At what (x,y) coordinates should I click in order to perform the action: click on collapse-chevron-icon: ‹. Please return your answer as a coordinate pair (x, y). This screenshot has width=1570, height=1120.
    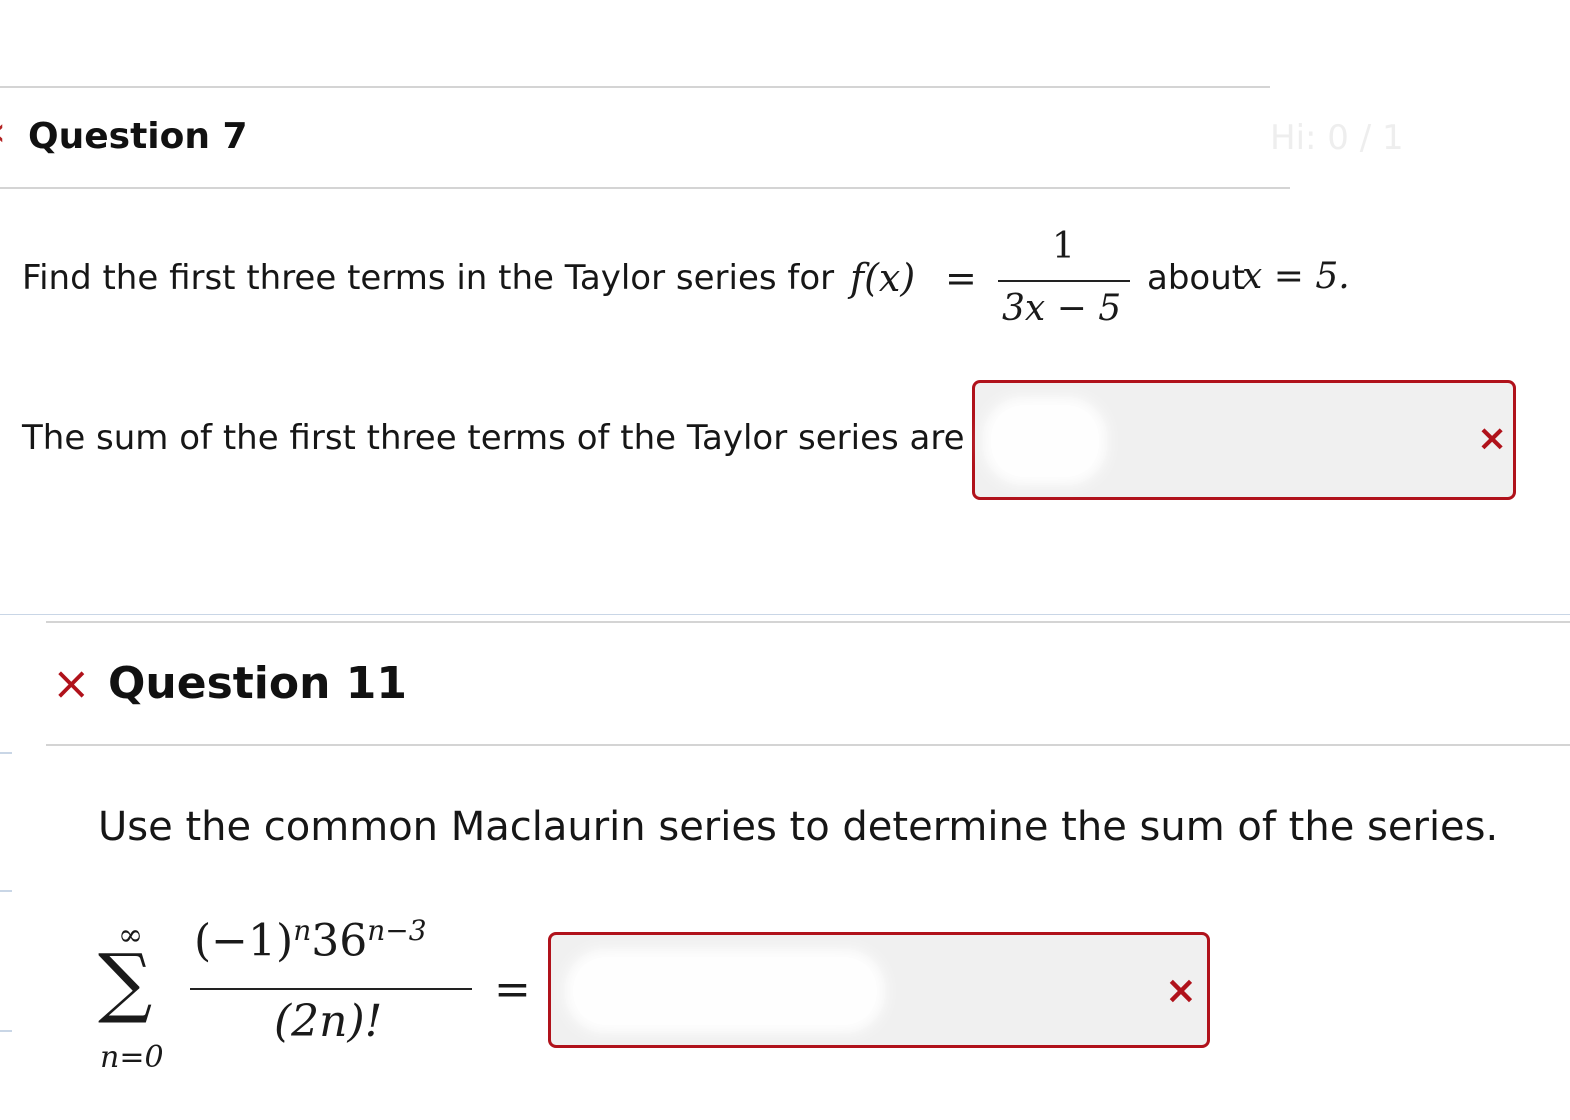
    Looking at the image, I should click on (3, 132).